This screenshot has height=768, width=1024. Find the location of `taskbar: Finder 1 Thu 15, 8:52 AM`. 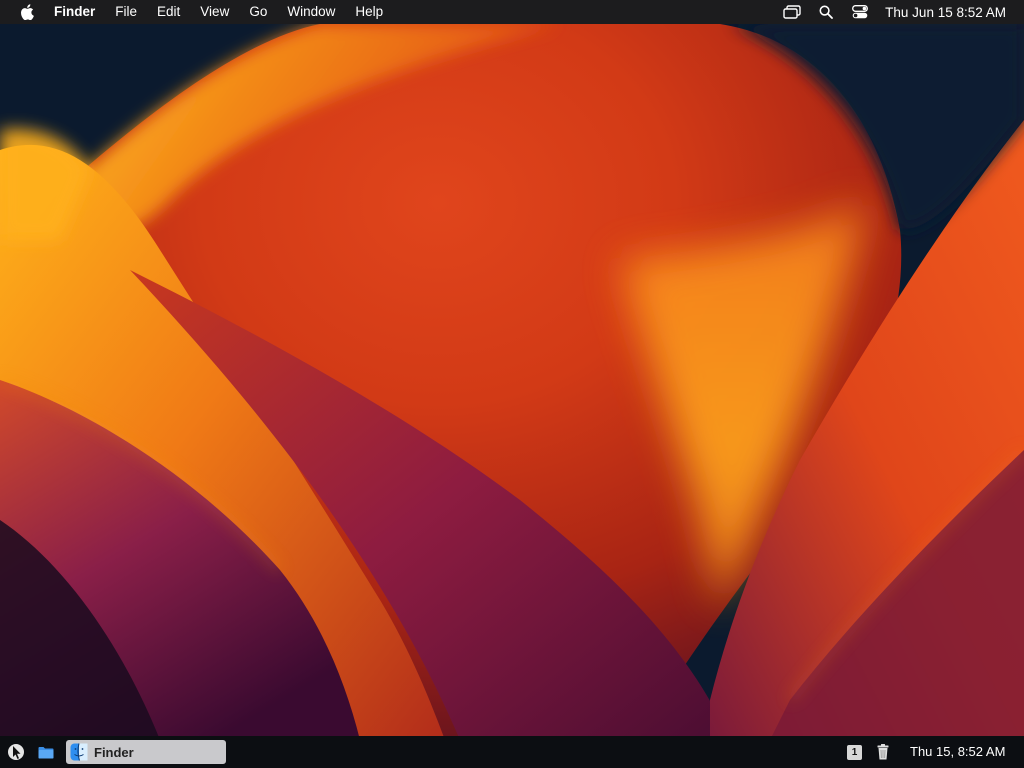

taskbar: Finder 1 Thu 15, 8:52 AM is located at coordinates (512, 752).